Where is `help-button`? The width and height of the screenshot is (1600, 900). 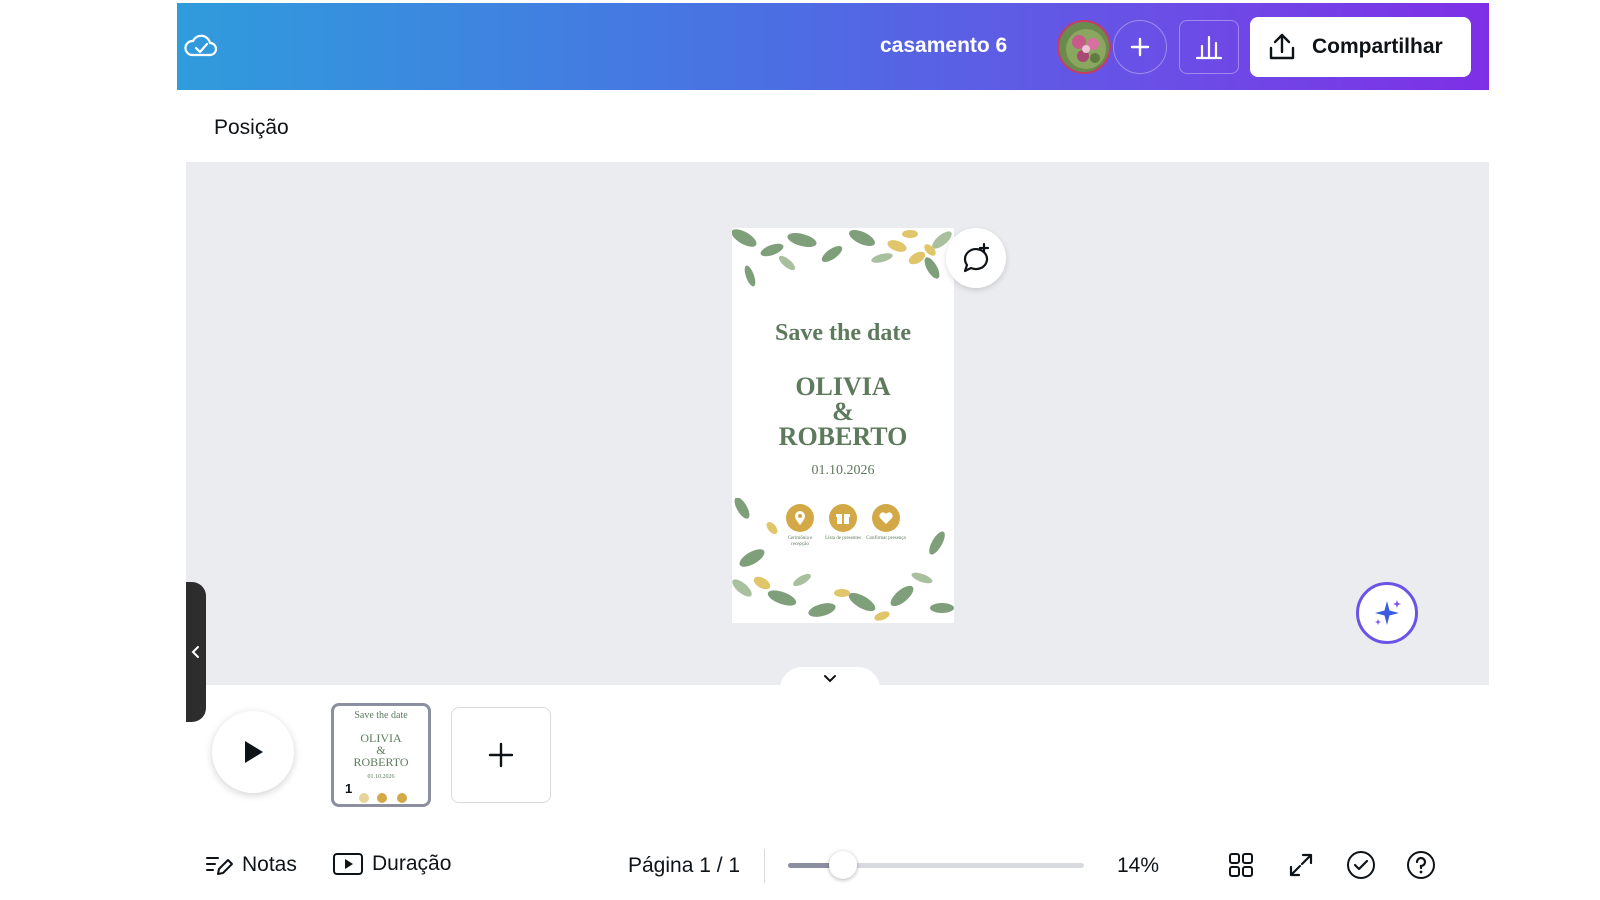
help-button is located at coordinates (1421, 865).